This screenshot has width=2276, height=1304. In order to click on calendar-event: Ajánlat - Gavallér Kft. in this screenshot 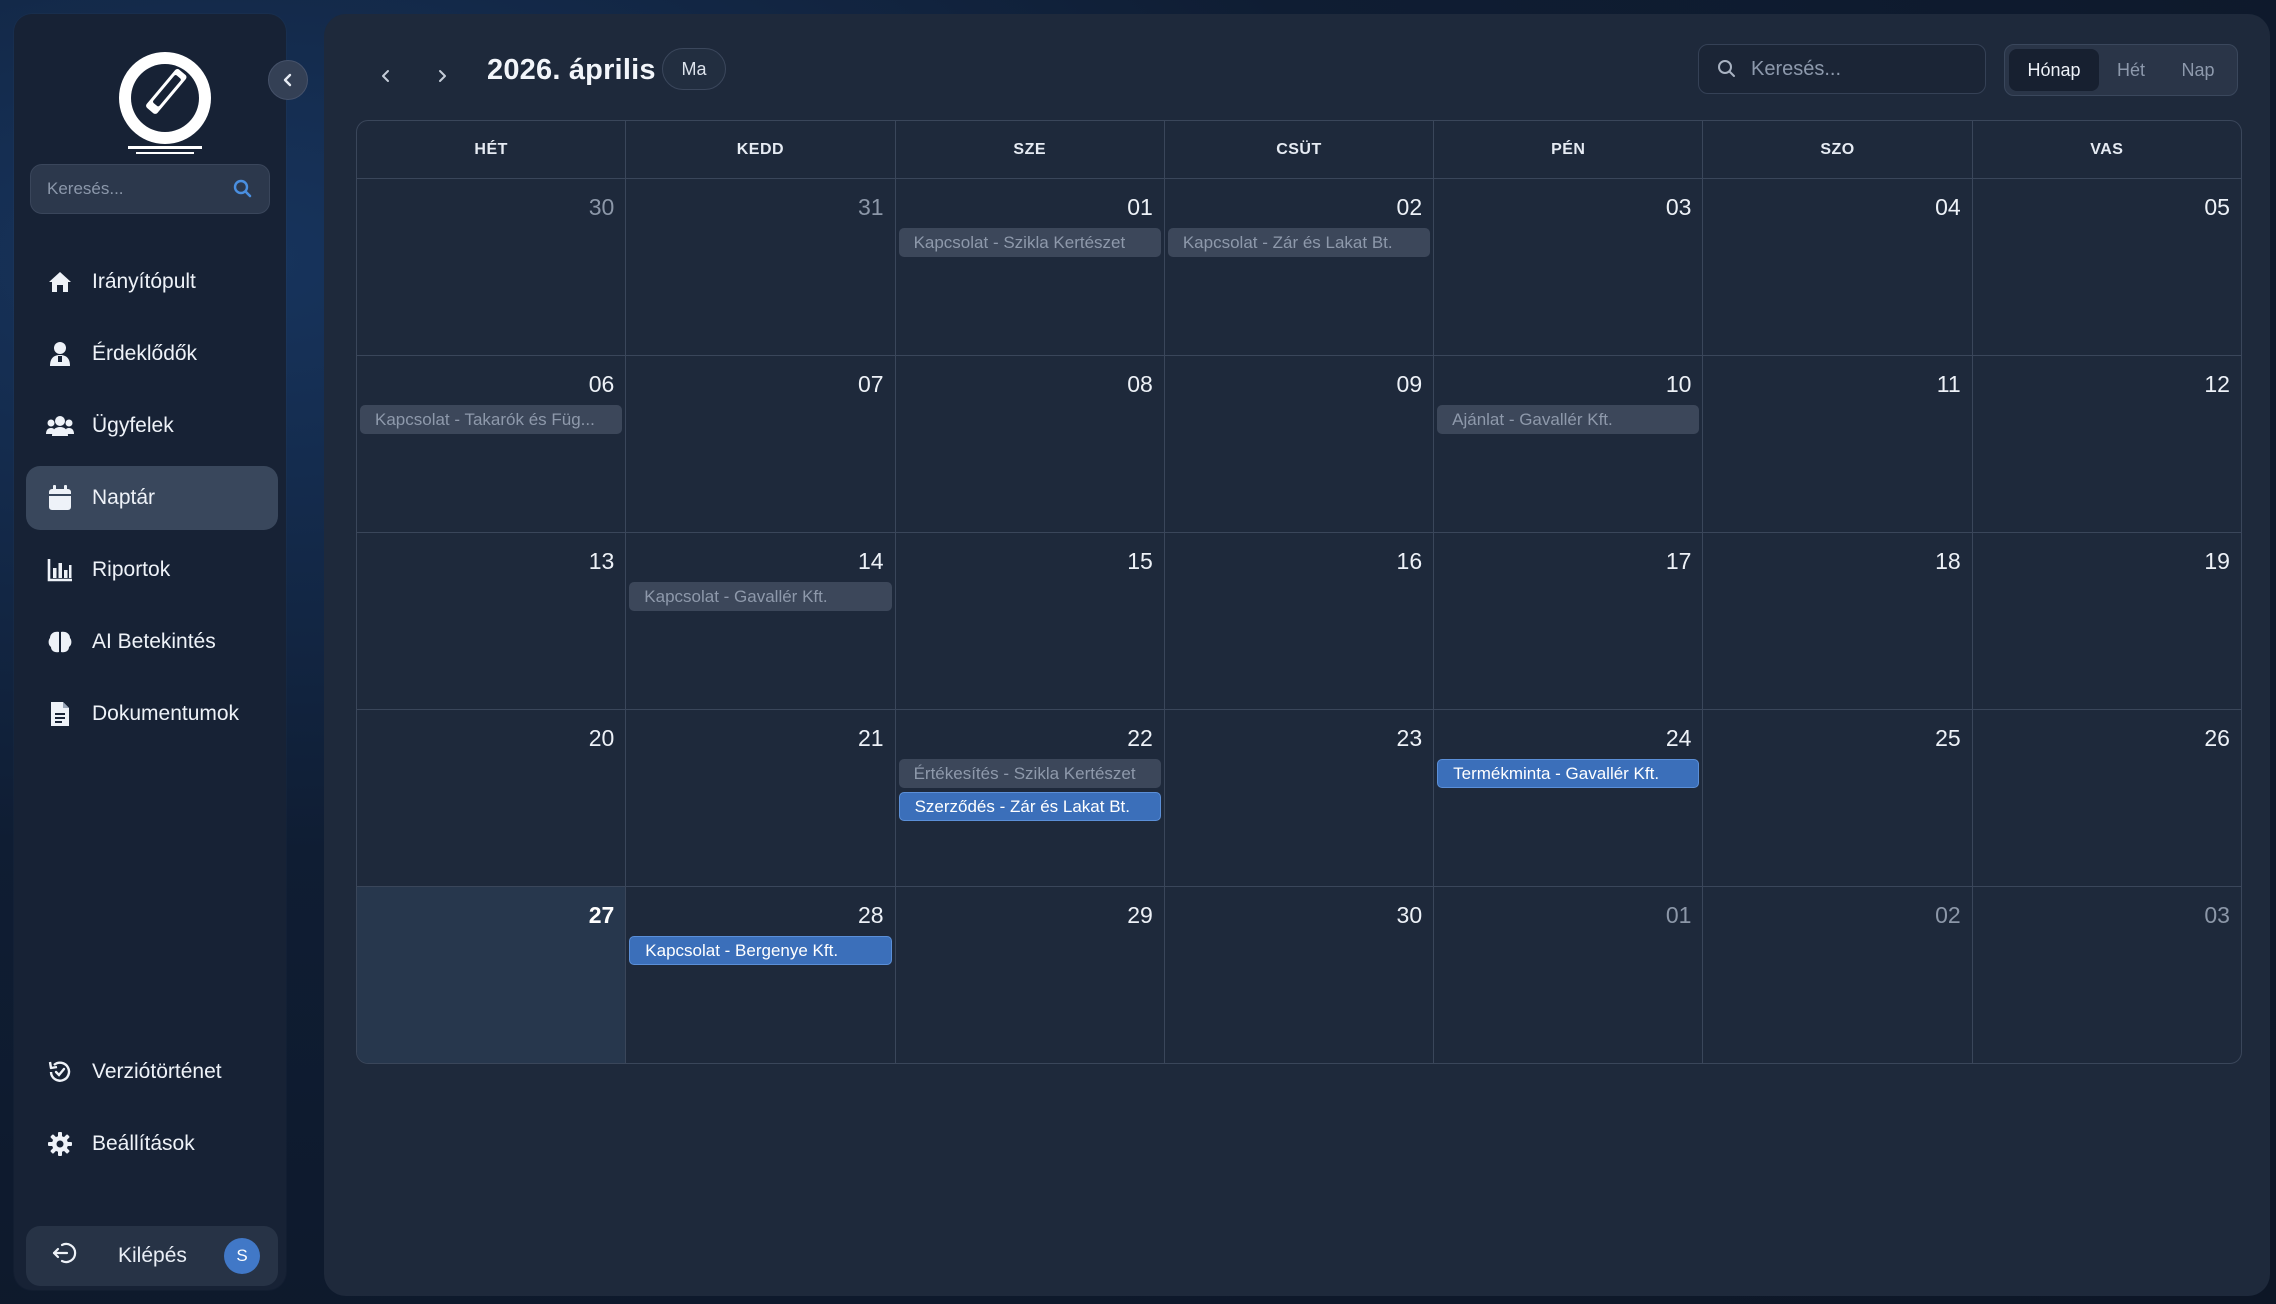, I will do `click(1568, 419)`.